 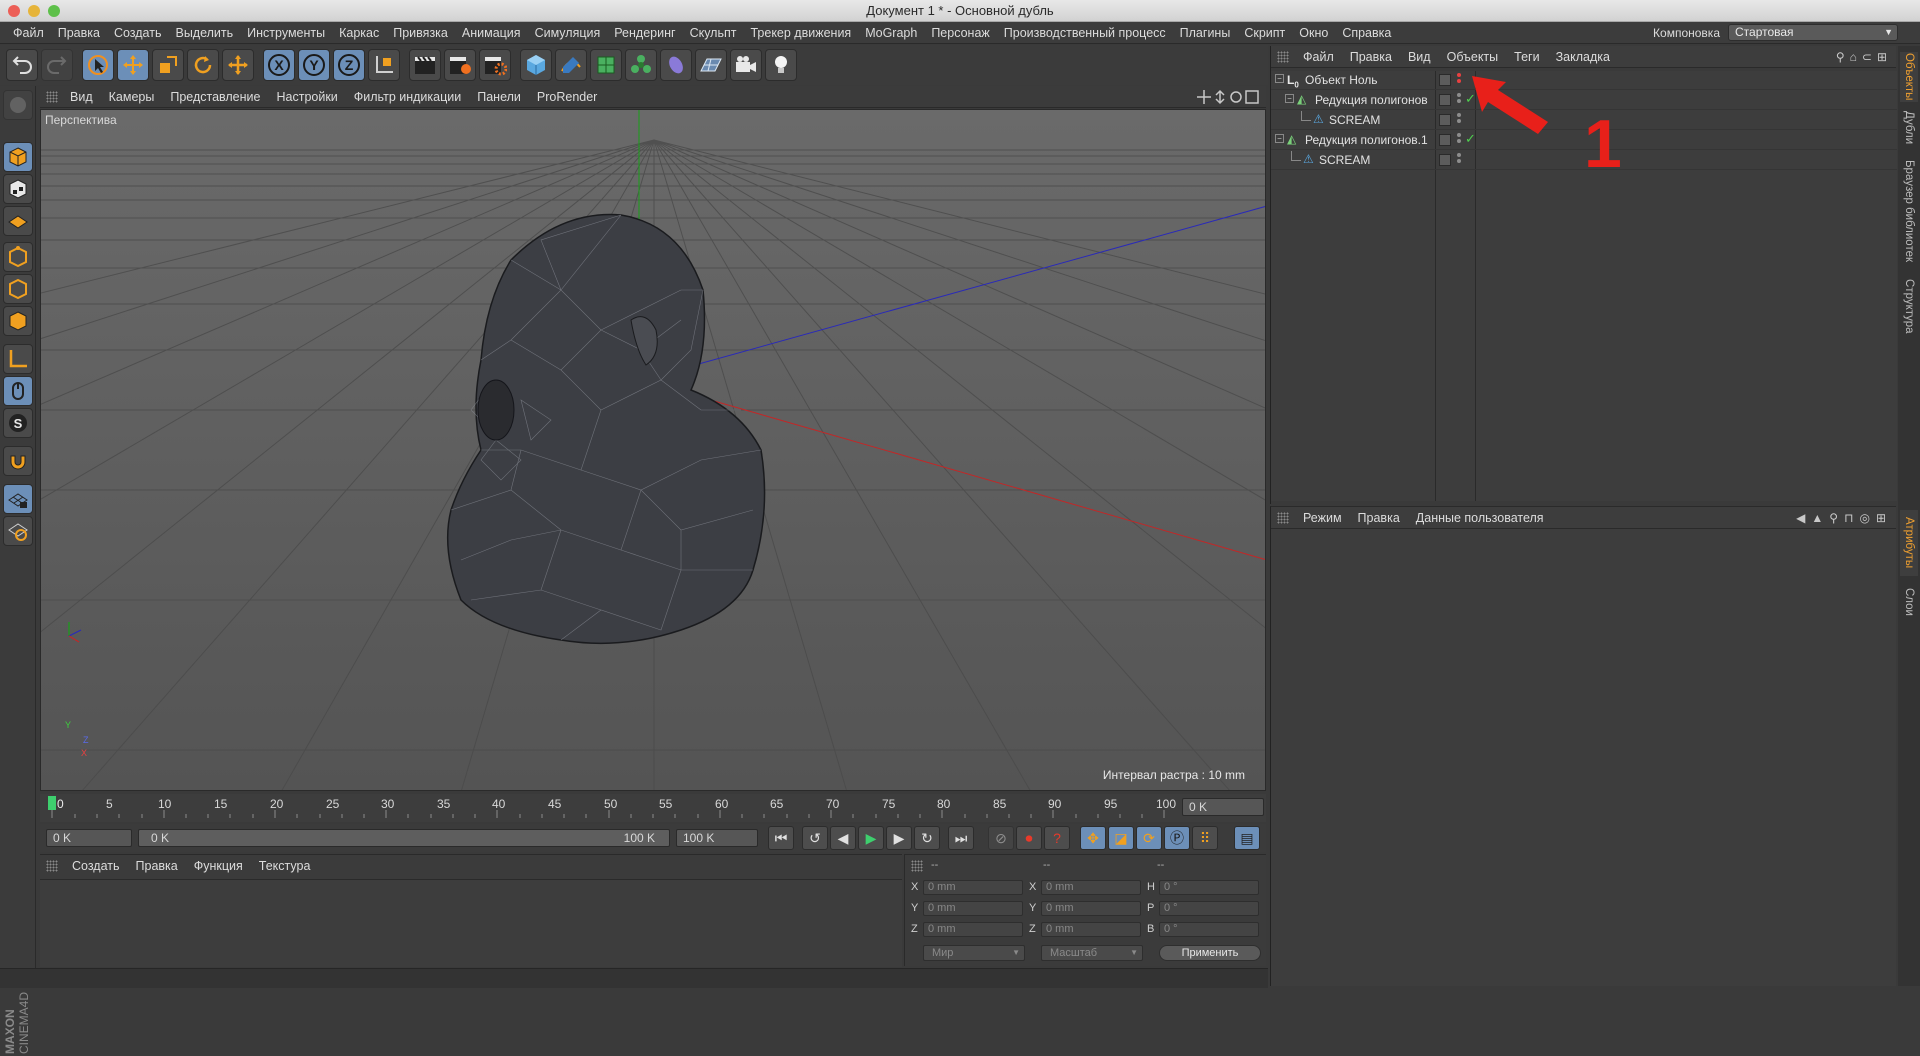 What do you see at coordinates (1209, 929) in the screenshot?
I see `coord-rot-b-field: 0 °` at bounding box center [1209, 929].